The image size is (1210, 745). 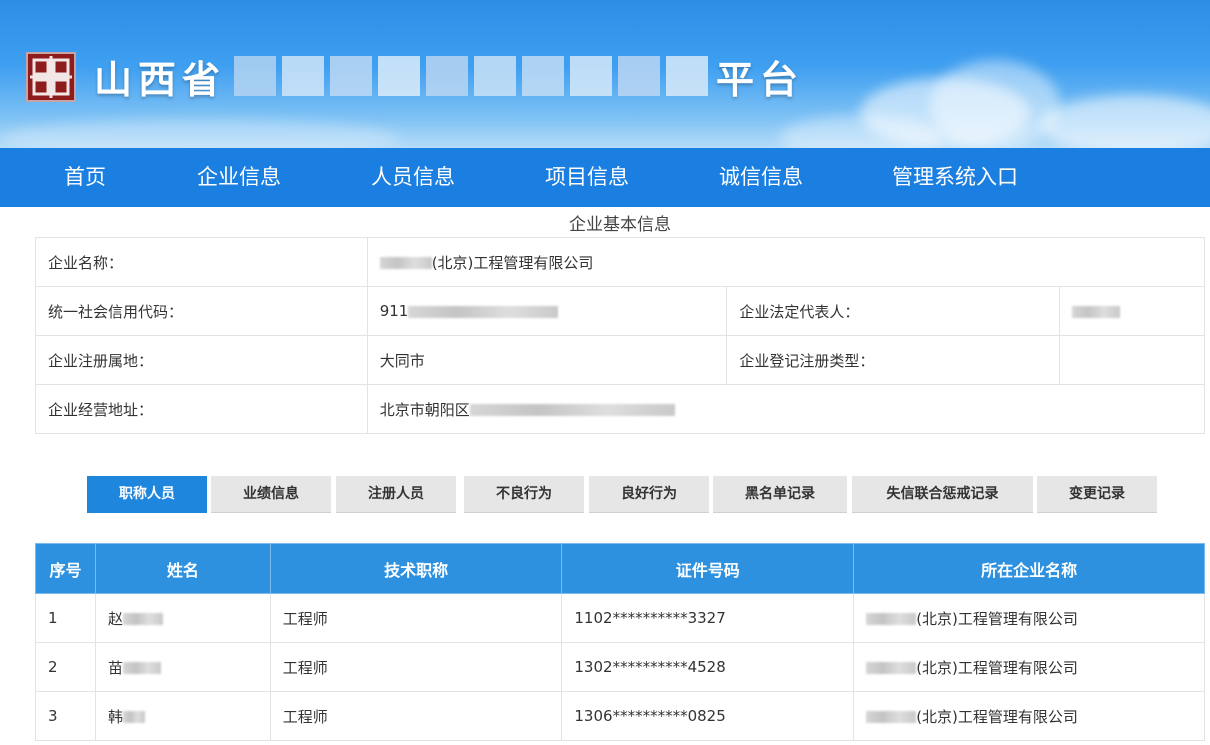 I want to click on info-label: 统一社会信用代码：, so click(x=201, y=311).